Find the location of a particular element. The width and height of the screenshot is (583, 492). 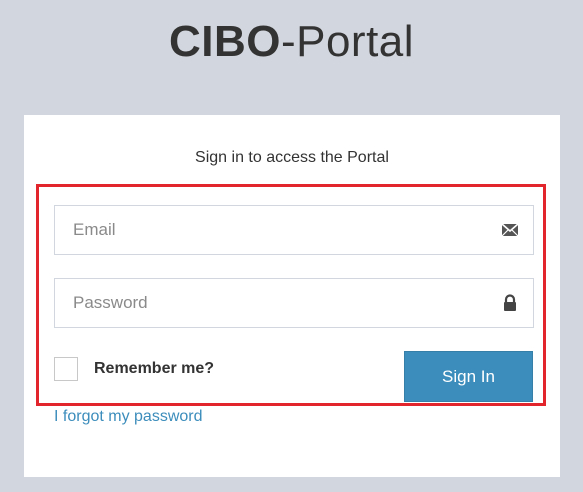

remember-me-row: Remember me? is located at coordinates (134, 369).